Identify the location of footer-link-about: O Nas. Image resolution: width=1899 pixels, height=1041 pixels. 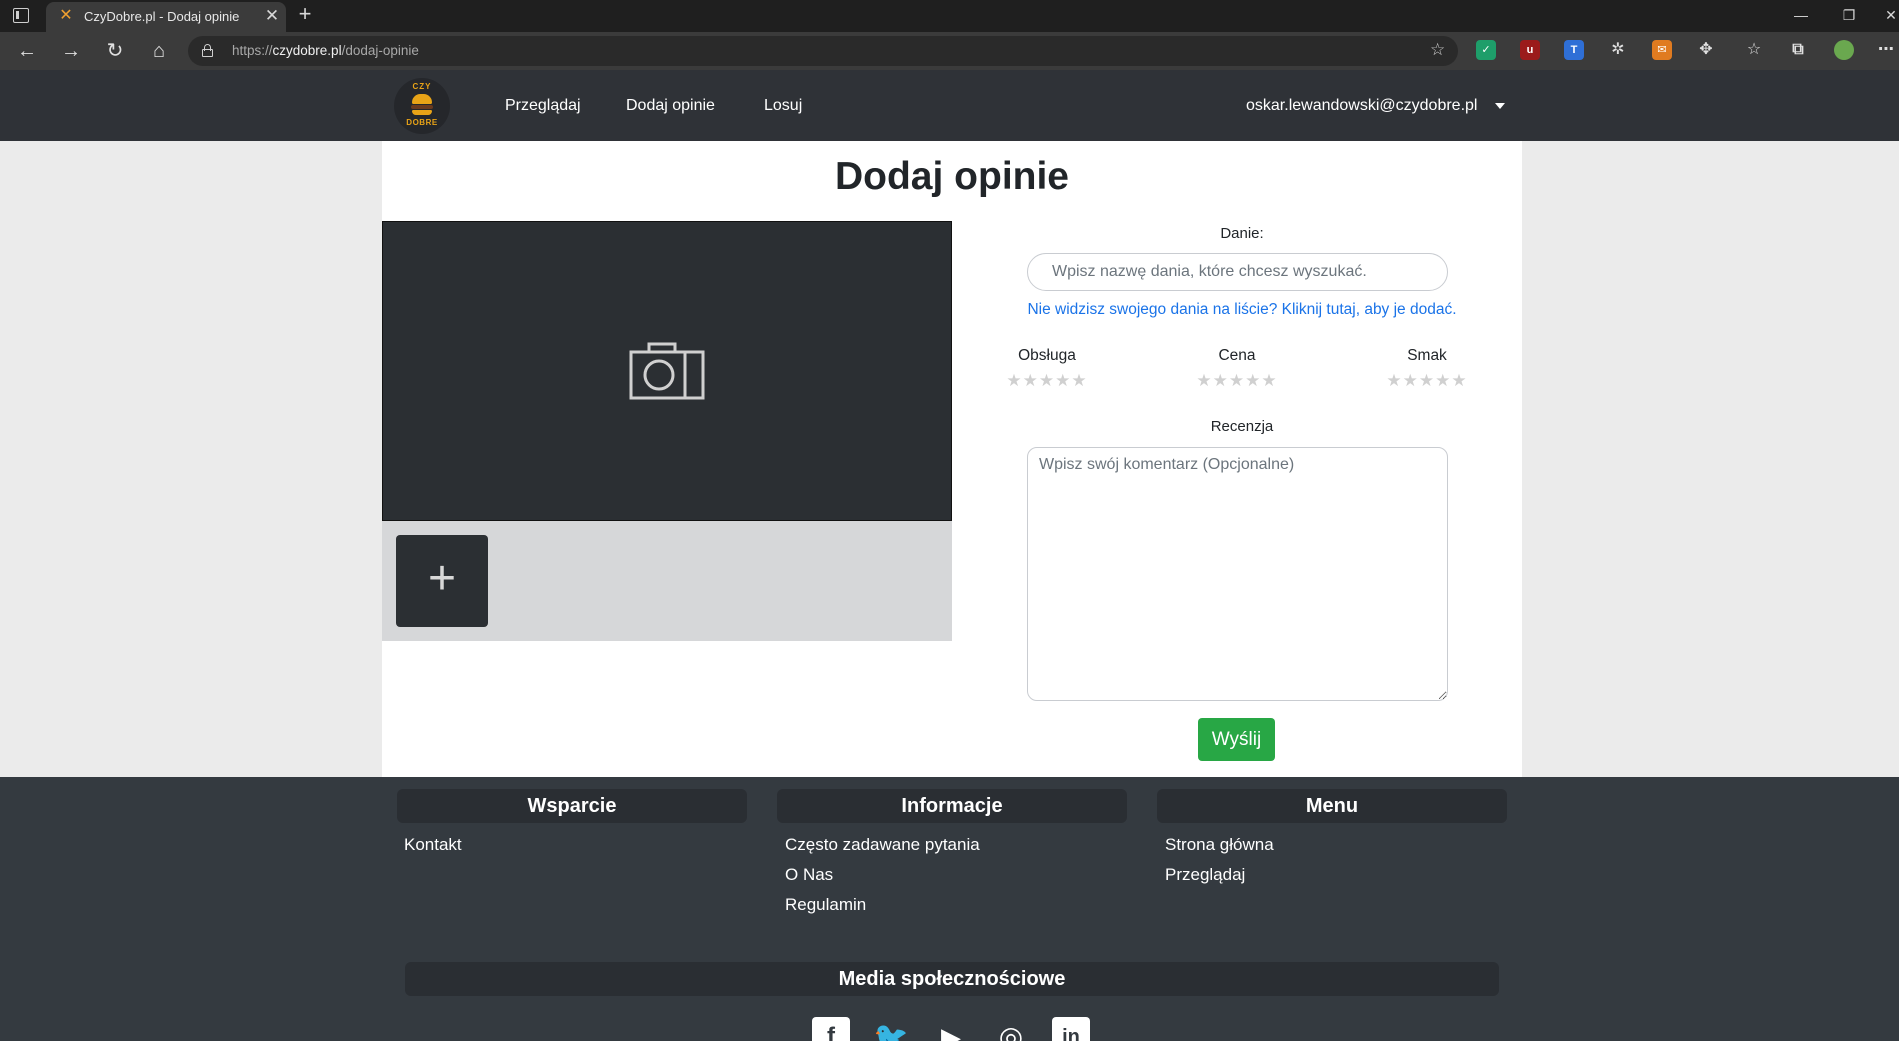
(809, 875).